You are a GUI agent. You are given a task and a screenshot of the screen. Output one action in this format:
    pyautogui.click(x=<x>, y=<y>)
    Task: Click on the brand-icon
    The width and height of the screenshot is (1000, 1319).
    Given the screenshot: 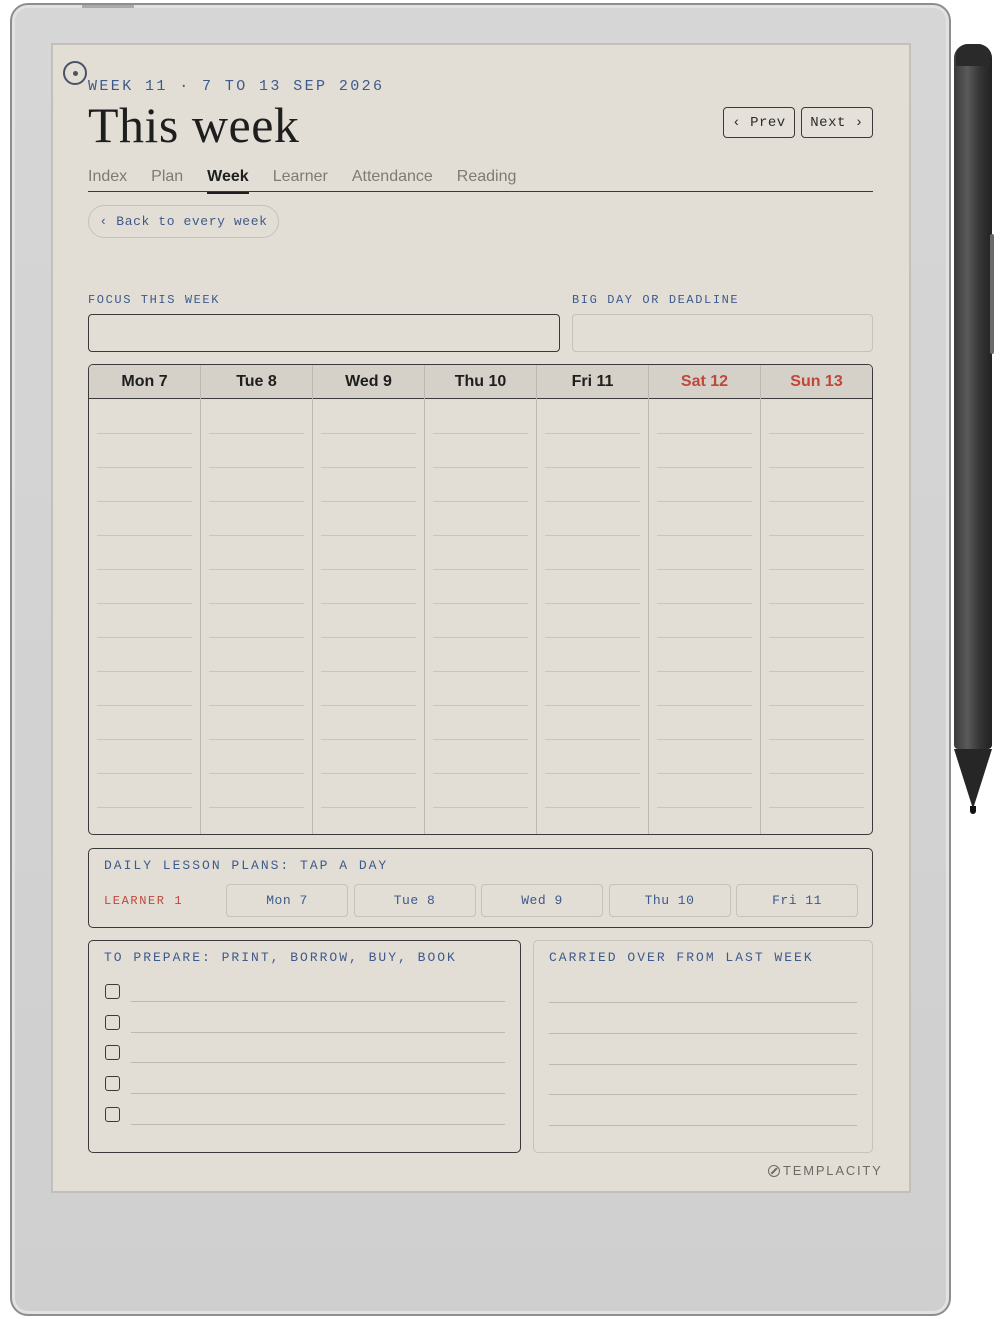 What is the action you would take?
    pyautogui.click(x=774, y=1170)
    